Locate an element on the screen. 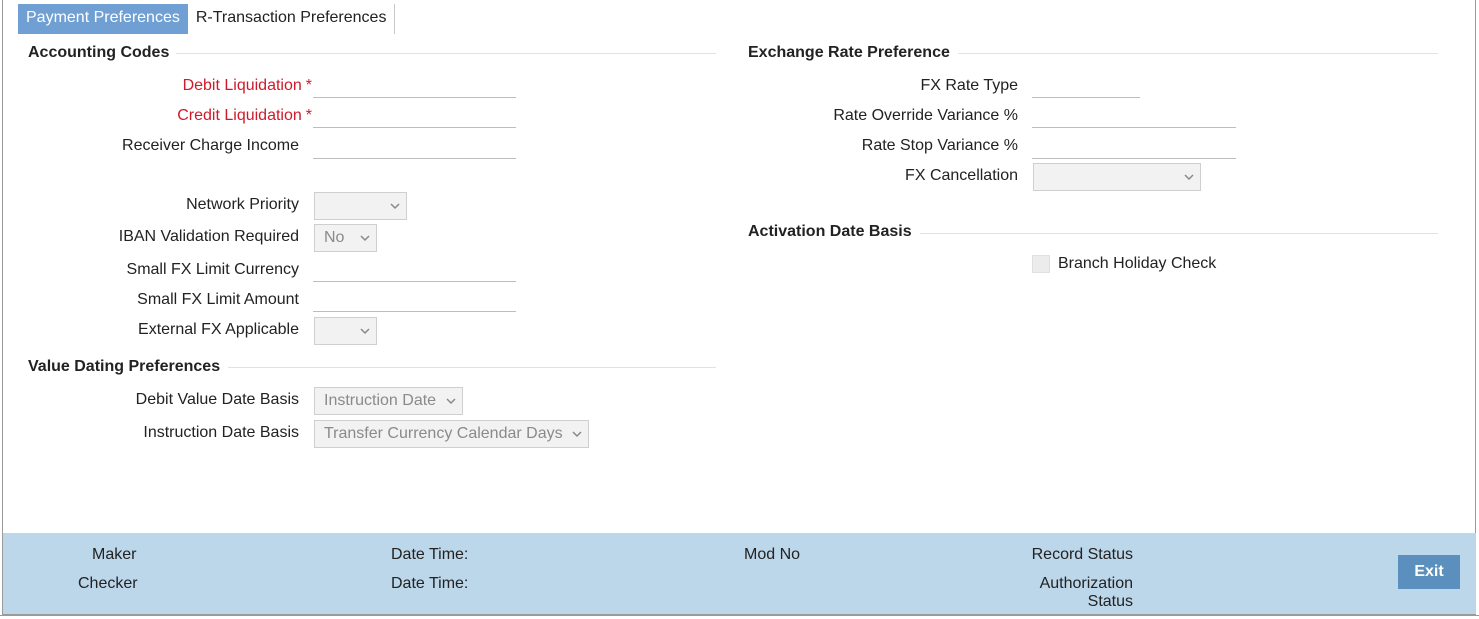 Image resolution: width=1479 pixels, height=619 pixels. fx-rate-type-label: FX Rate Type is located at coordinates (969, 85).